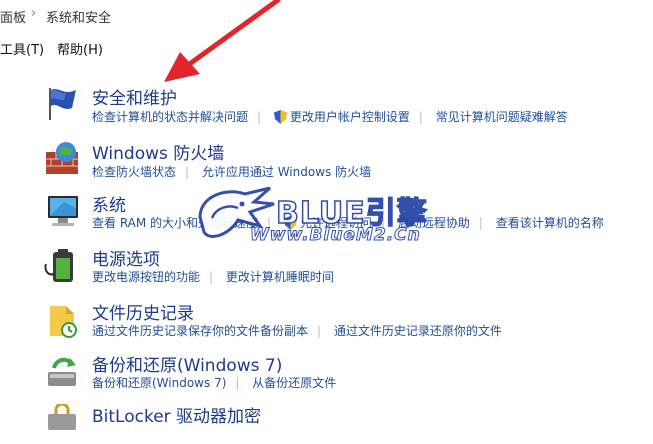 This screenshot has height=444, width=653. What do you see at coordinates (63, 211) in the screenshot?
I see `monitor-icon` at bounding box center [63, 211].